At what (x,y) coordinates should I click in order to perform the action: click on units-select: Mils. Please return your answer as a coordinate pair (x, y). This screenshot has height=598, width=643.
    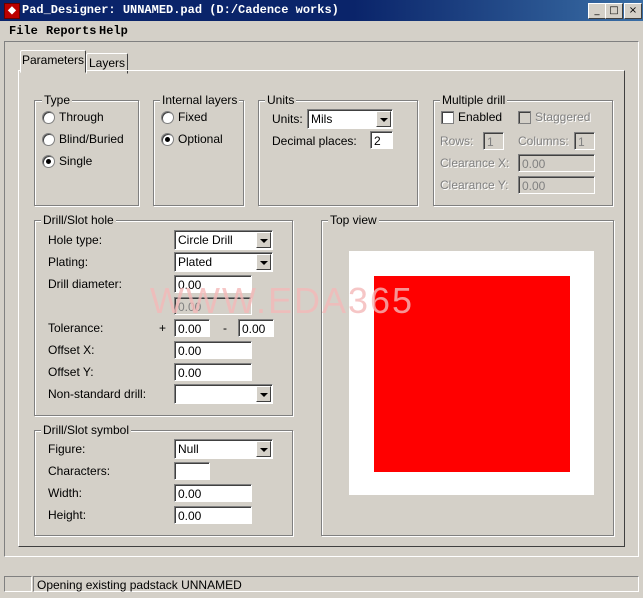
    Looking at the image, I should click on (350, 119).